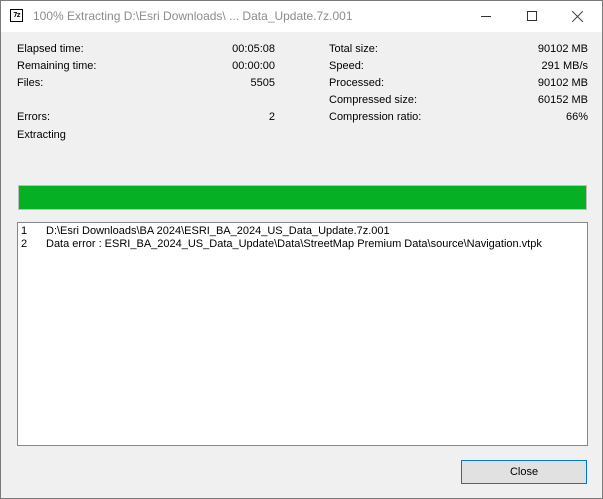 This screenshot has width=603, height=499. What do you see at coordinates (357, 83) in the screenshot?
I see `processed-label: Processed:` at bounding box center [357, 83].